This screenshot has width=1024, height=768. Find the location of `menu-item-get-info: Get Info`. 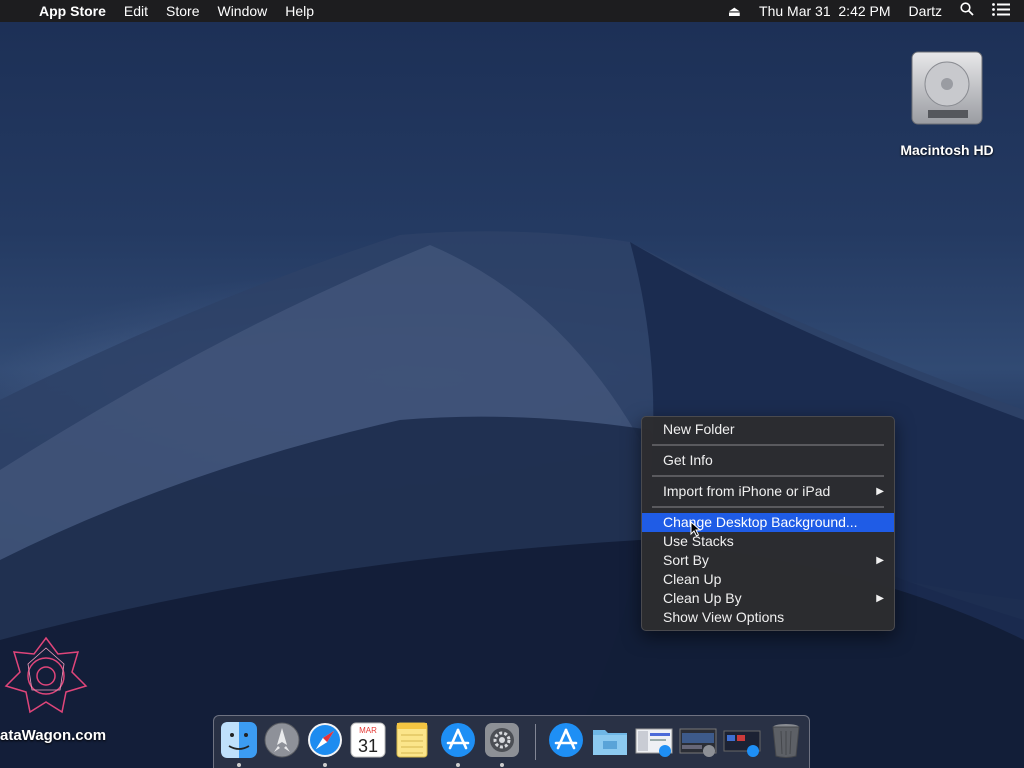

menu-item-get-info: Get Info is located at coordinates (768, 460).